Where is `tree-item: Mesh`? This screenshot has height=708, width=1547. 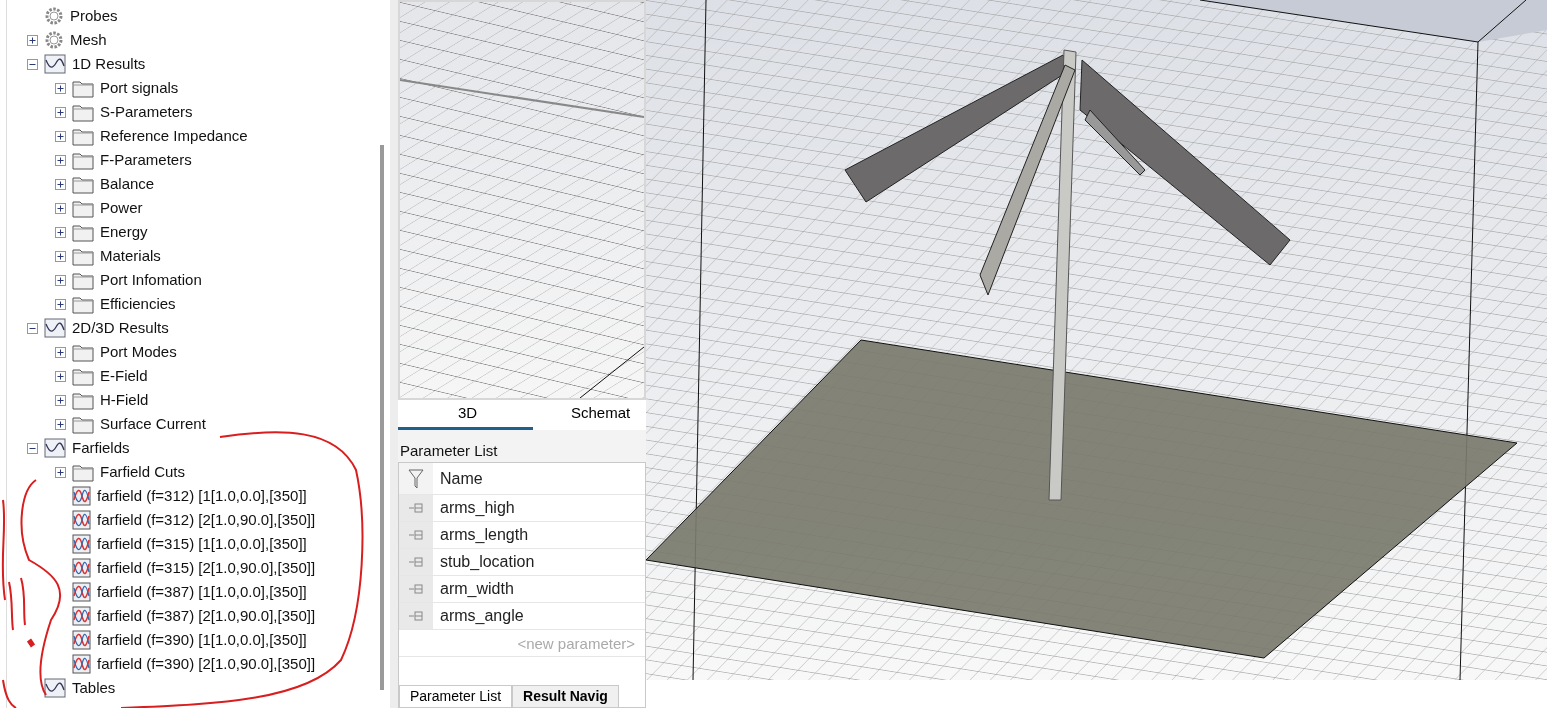 tree-item: Mesh is located at coordinates (88, 40).